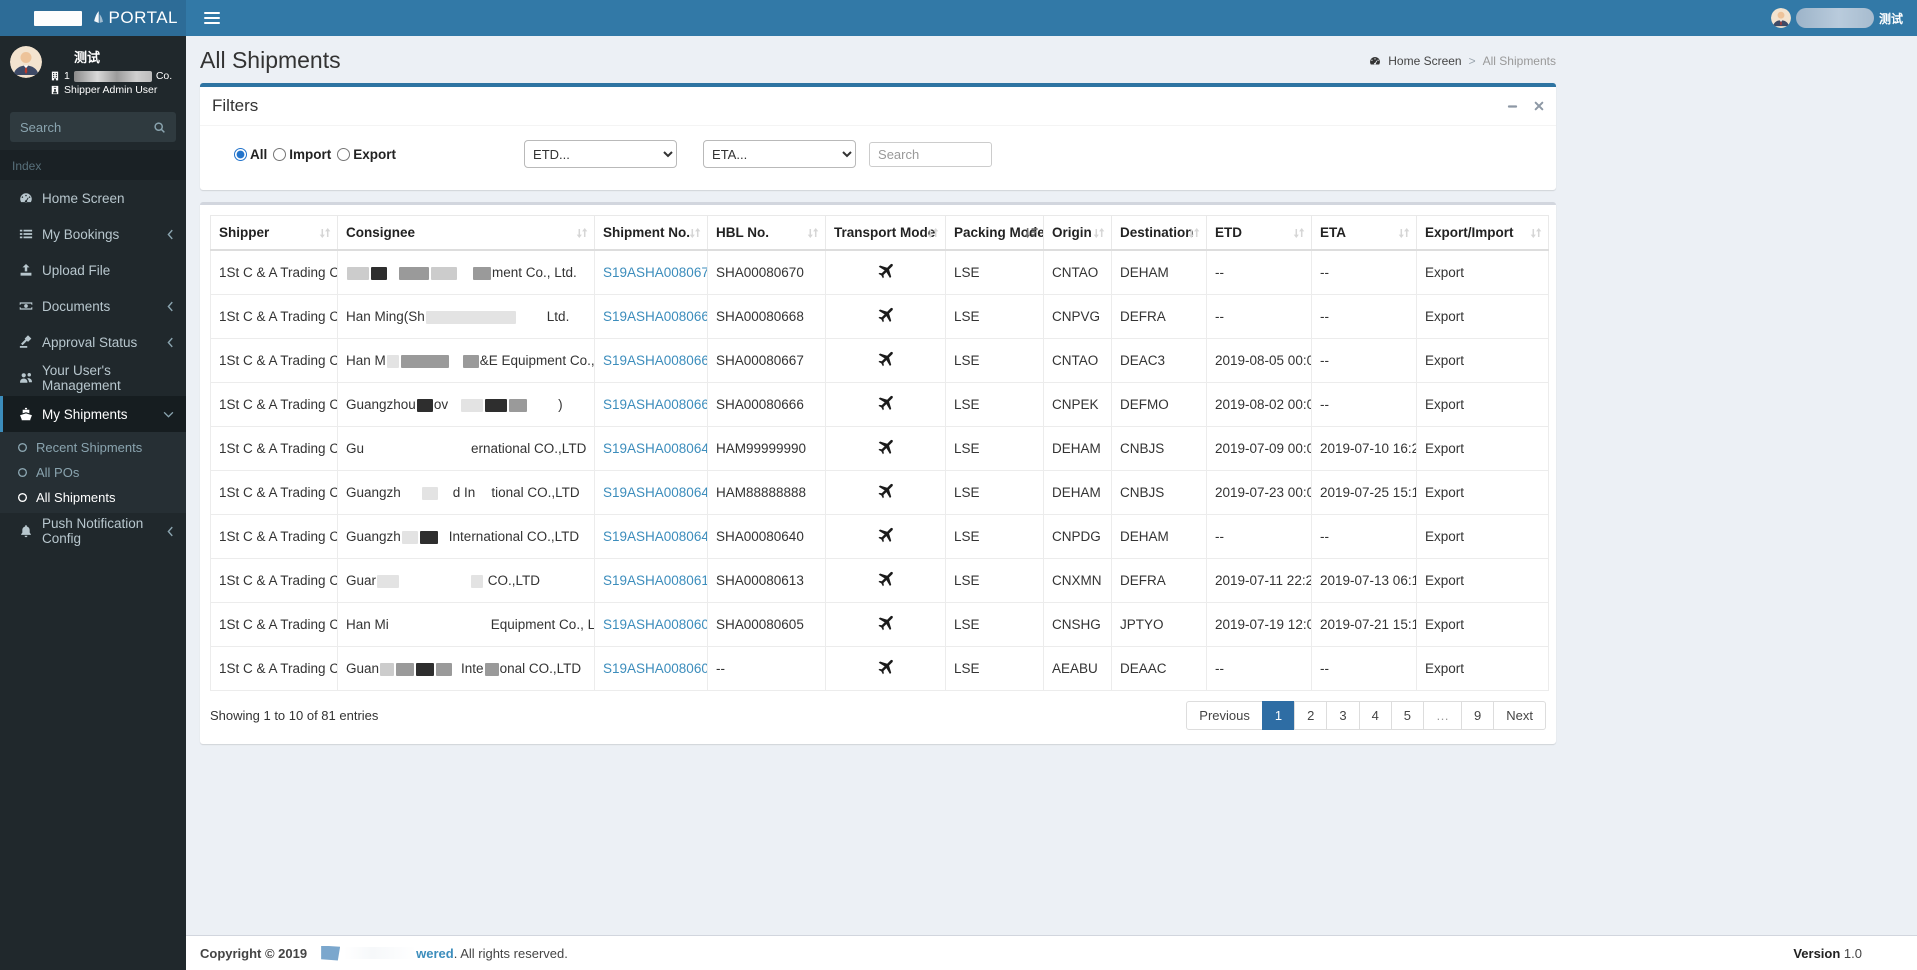 The height and width of the screenshot is (970, 1917). I want to click on shipment-no-link: S19ASHA0080605, so click(655, 624).